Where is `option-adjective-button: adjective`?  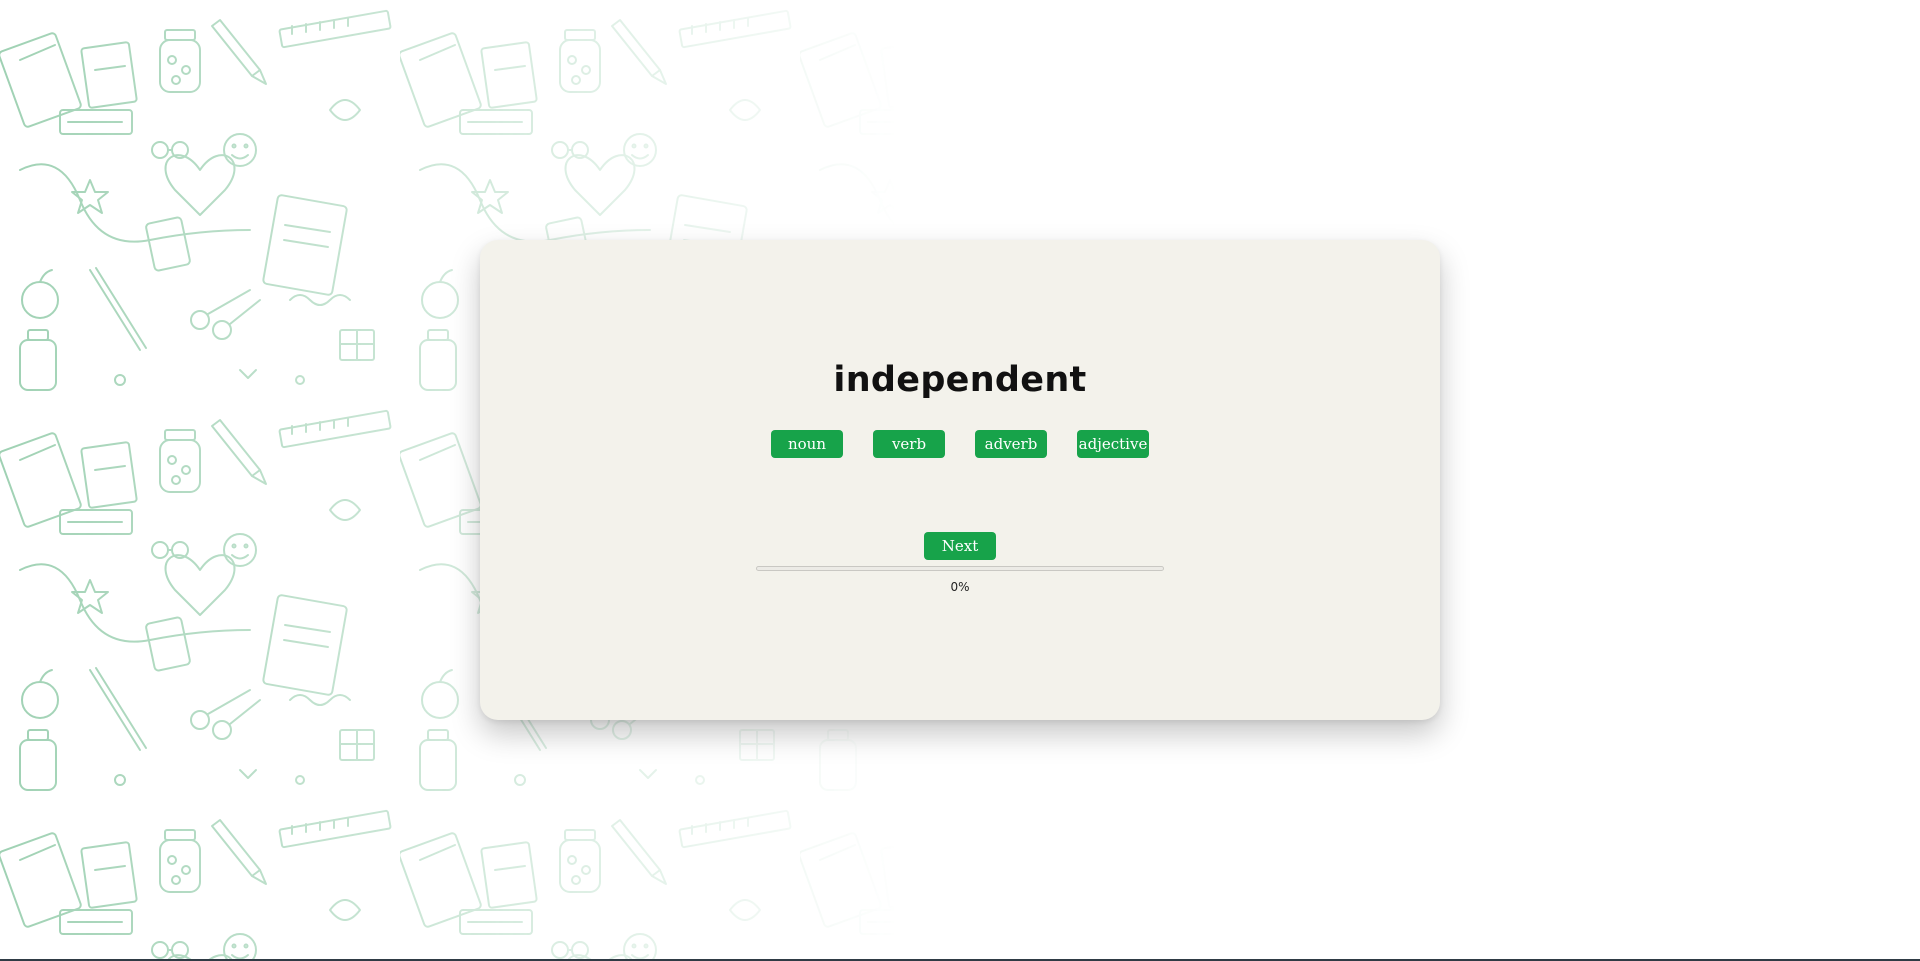
option-adjective-button: adjective is located at coordinates (1113, 444).